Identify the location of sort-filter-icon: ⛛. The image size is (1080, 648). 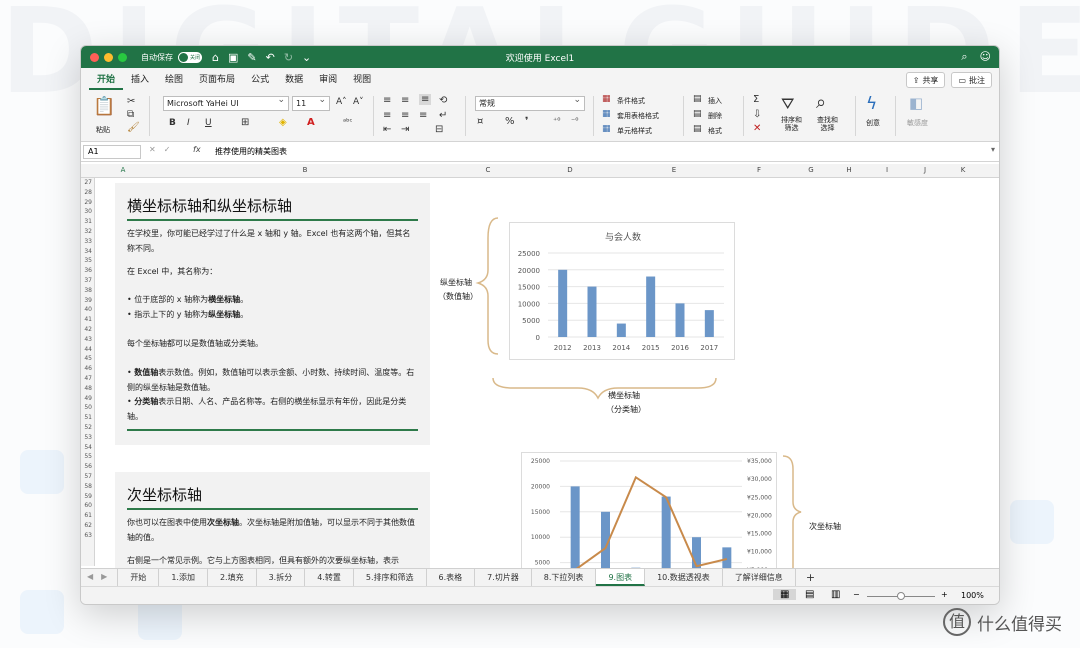
(787, 104).